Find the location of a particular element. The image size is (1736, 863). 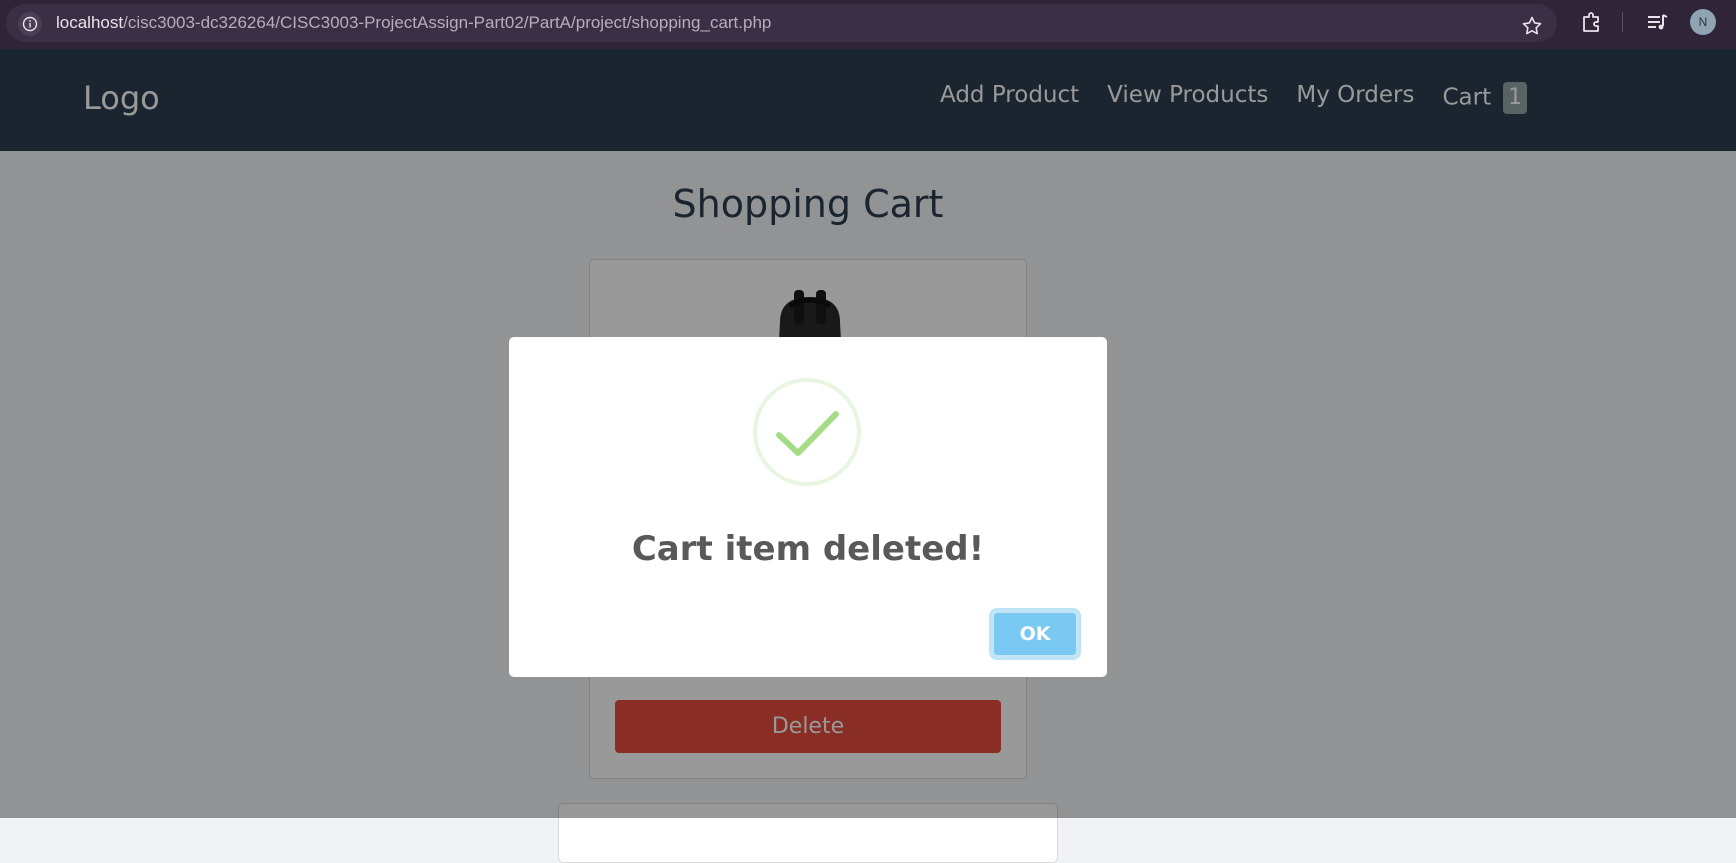

profile-avatar: N is located at coordinates (1703, 22).